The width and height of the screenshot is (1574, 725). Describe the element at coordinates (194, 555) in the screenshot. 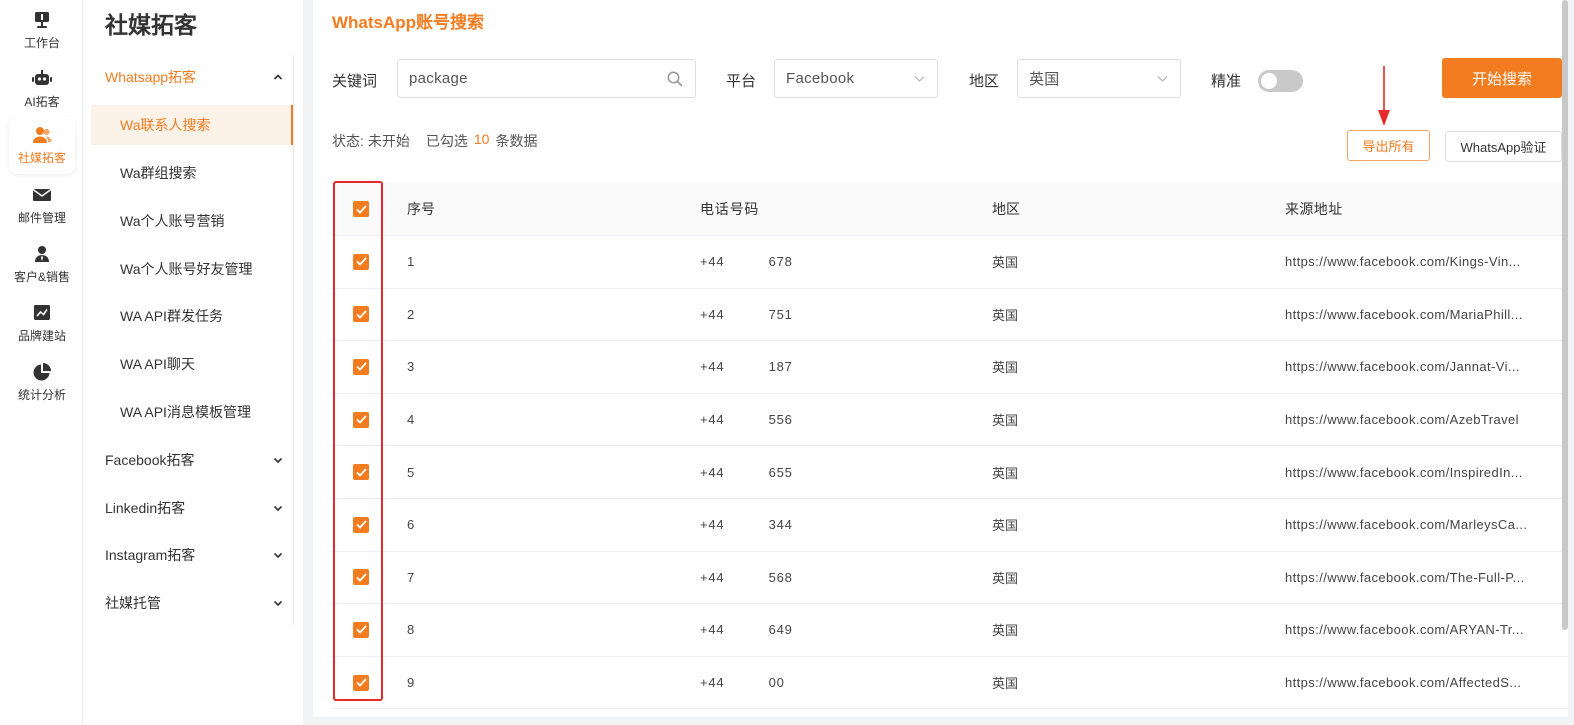

I see `menu-group-instagram: Instagram拓客` at that location.